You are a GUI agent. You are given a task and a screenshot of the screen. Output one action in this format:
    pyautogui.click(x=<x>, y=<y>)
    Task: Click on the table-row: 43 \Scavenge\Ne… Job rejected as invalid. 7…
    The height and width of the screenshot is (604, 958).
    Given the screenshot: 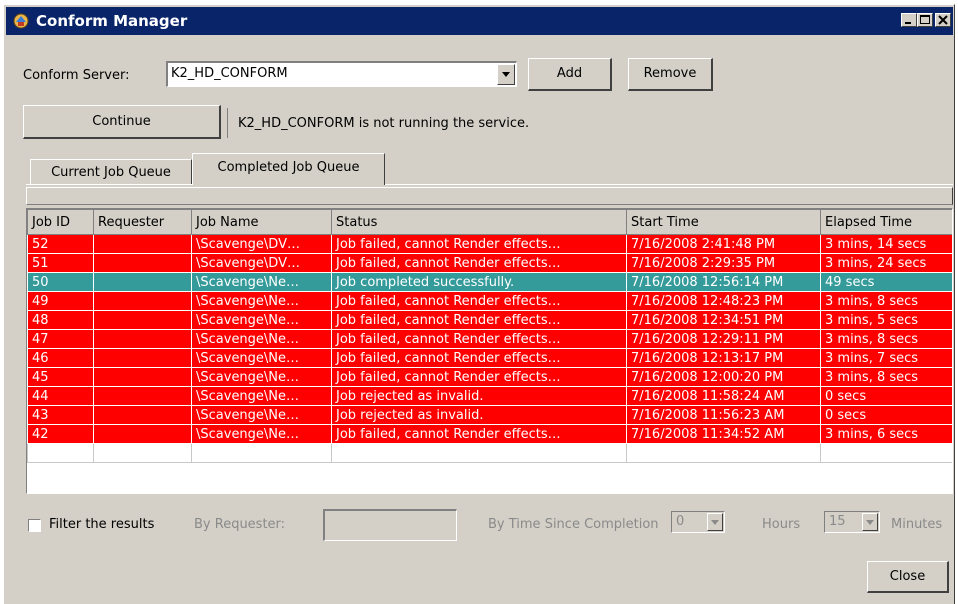 What is the action you would take?
    pyautogui.click(x=489, y=415)
    